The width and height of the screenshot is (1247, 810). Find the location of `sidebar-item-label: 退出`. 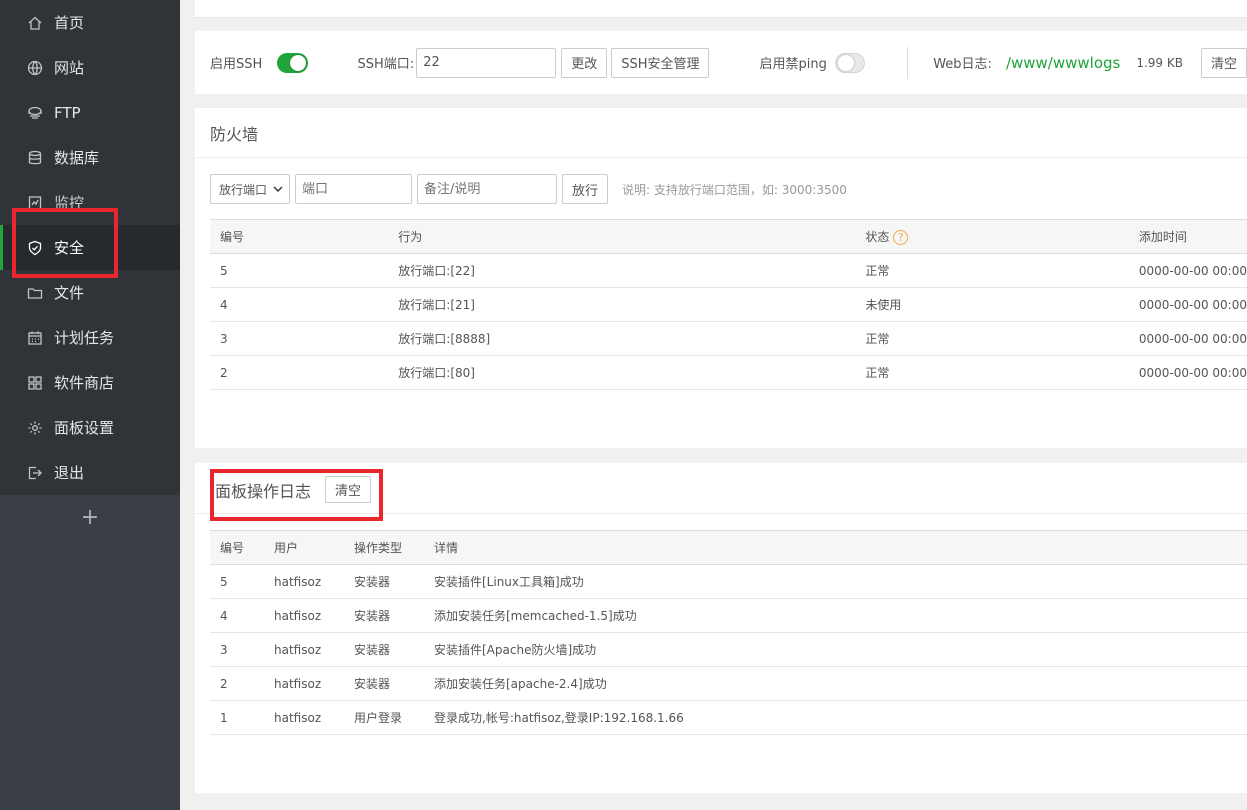

sidebar-item-label: 退出 is located at coordinates (69, 473).